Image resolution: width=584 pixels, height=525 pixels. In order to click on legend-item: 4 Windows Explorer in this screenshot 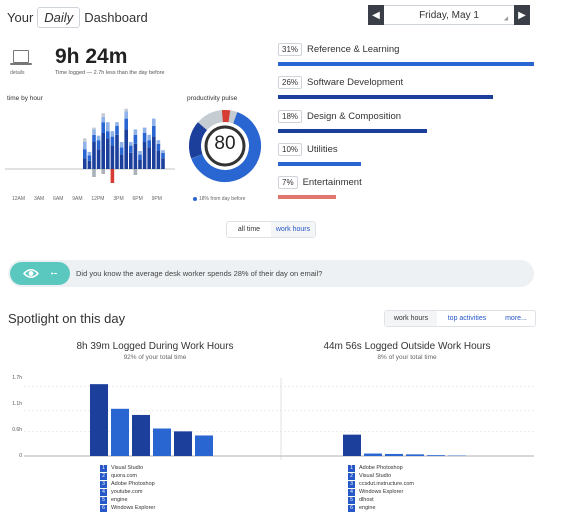, I will do `click(381, 492)`.